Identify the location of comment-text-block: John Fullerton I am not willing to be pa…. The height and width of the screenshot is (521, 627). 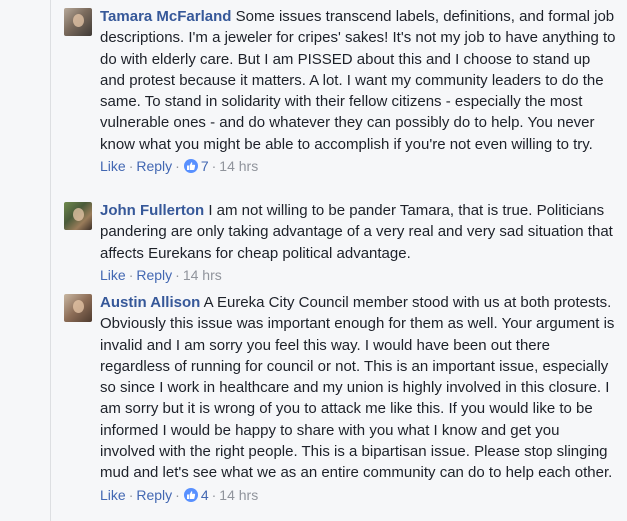
(358, 232).